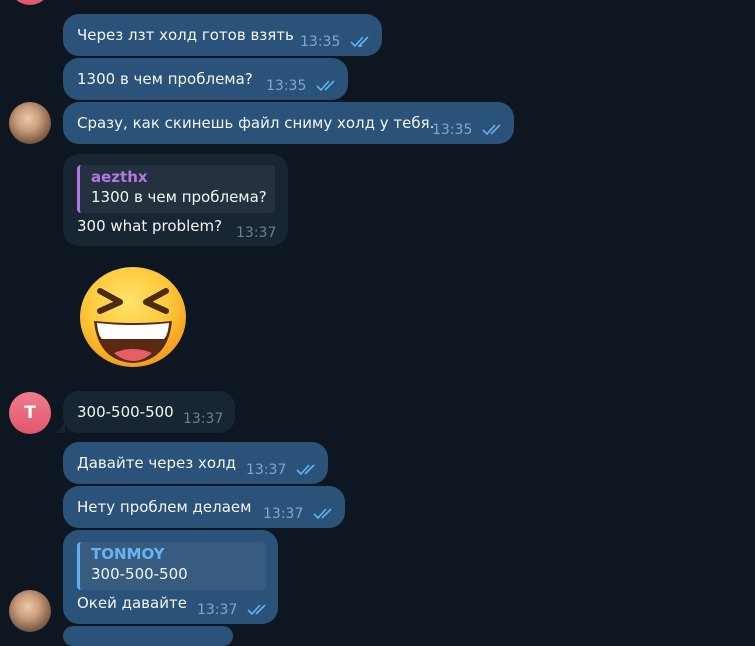 The image size is (755, 646). Describe the element at coordinates (128, 554) in the screenshot. I see `reply-author: TONMOY` at that location.